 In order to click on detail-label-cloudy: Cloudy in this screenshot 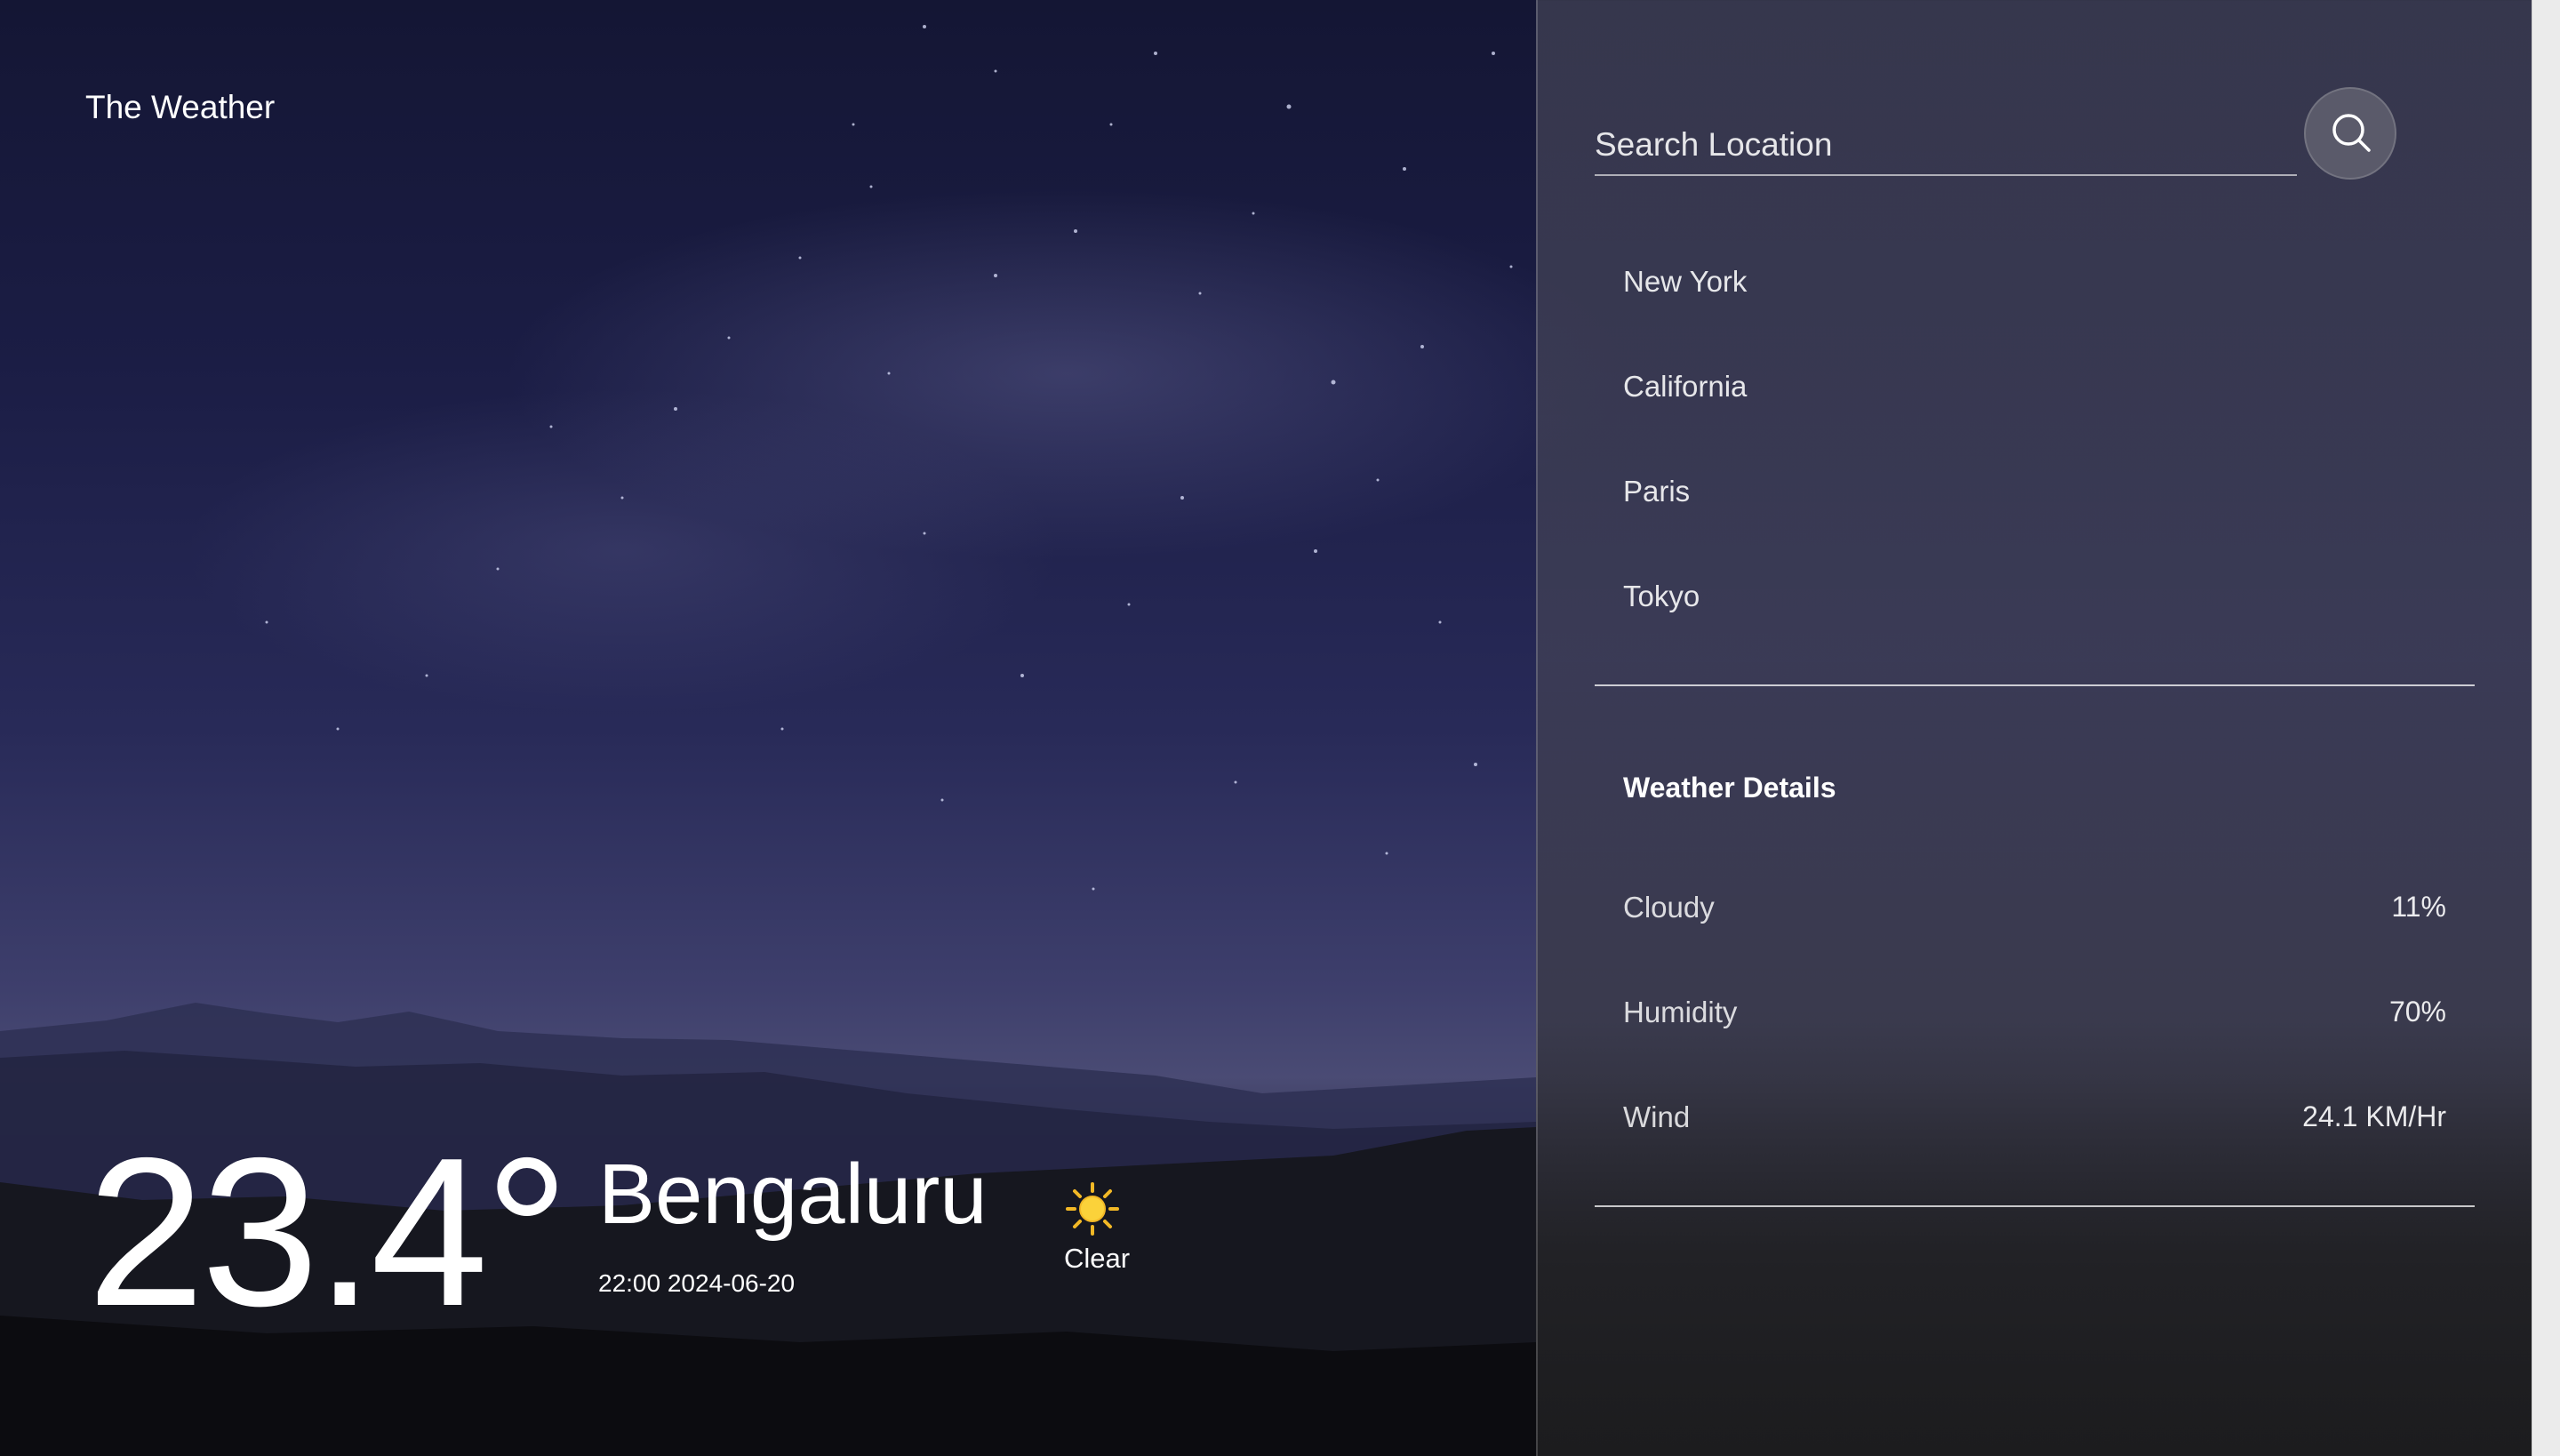, I will do `click(1669, 907)`.